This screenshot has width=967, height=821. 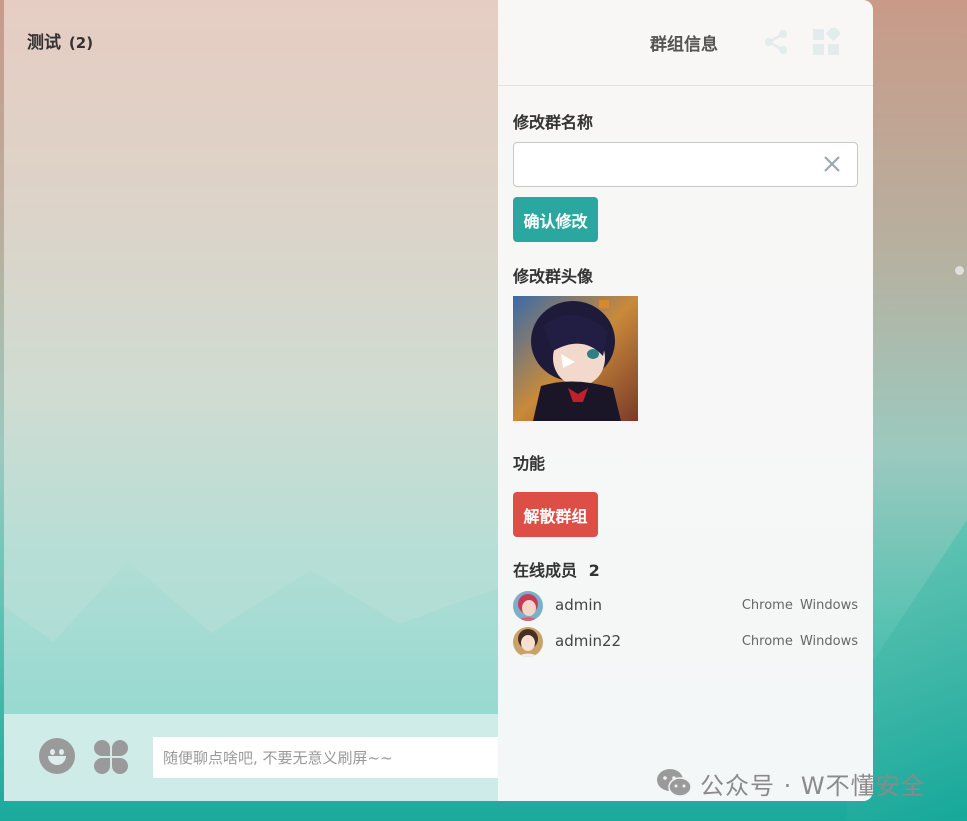 What do you see at coordinates (674, 783) in the screenshot?
I see `wechat-icon` at bounding box center [674, 783].